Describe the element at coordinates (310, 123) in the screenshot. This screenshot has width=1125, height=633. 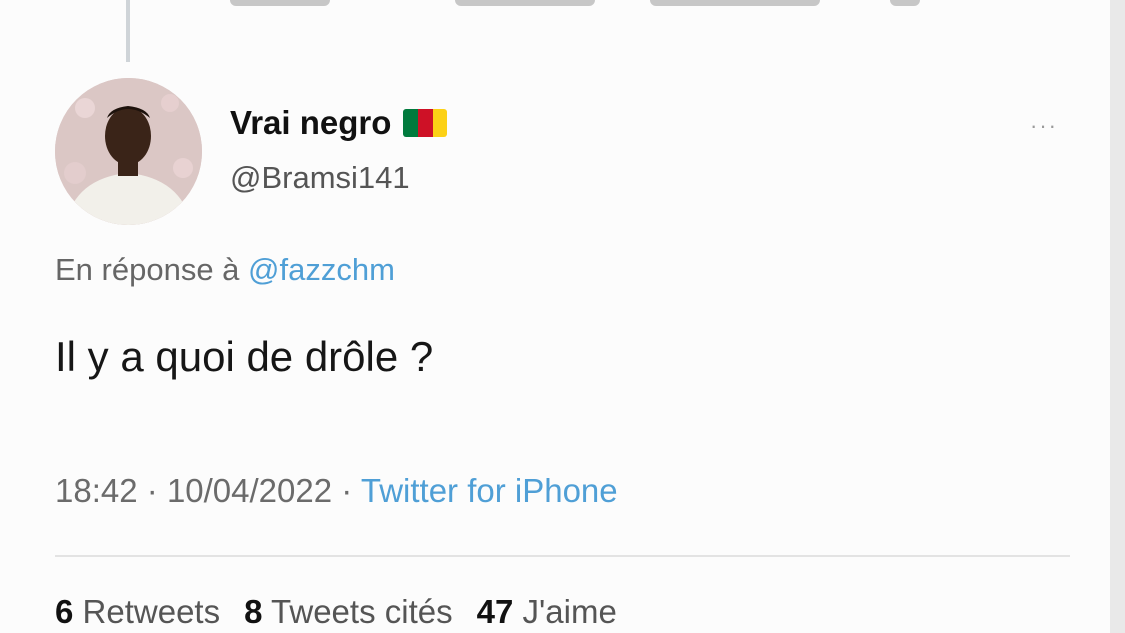
I see `author-display-name: Vrai negro` at that location.